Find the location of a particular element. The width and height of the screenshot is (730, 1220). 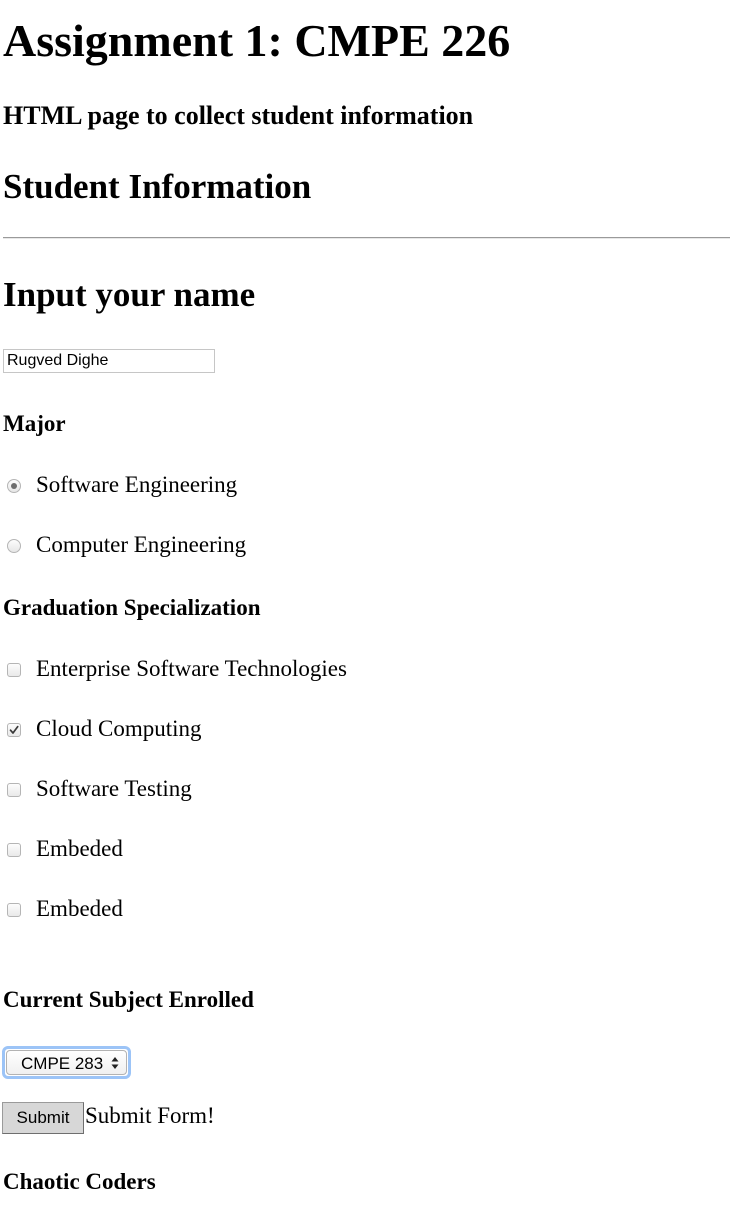

checkbox-software-testing is located at coordinates (14, 790).